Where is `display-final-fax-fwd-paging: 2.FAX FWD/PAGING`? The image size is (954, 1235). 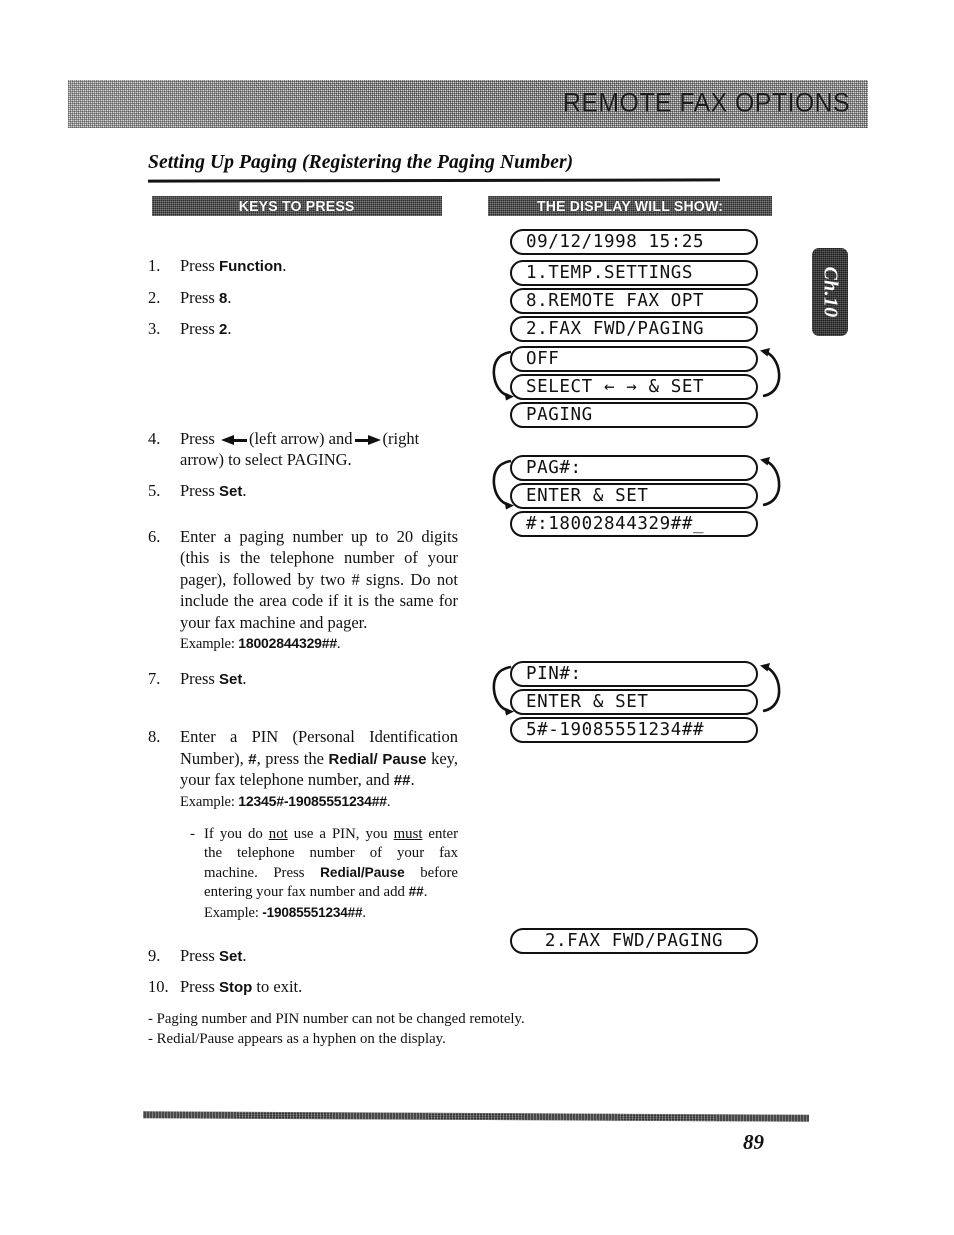 display-final-fax-fwd-paging: 2.FAX FWD/PAGING is located at coordinates (634, 941).